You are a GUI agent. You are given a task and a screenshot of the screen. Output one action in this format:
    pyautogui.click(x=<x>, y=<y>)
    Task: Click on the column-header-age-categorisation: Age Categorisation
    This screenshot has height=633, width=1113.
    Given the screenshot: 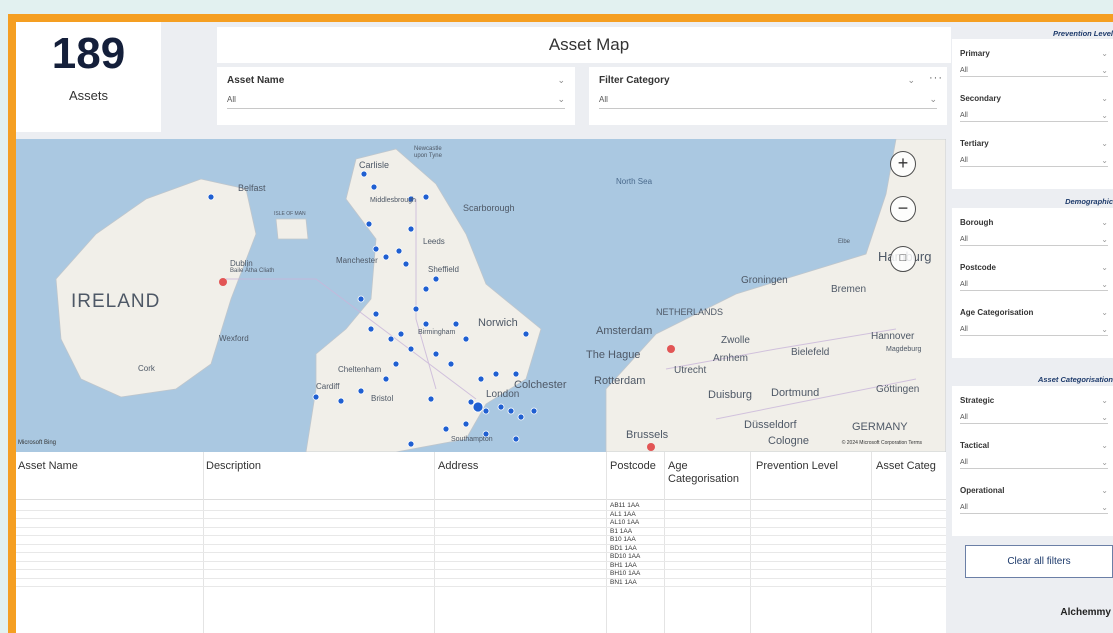 What is the action you would take?
    pyautogui.click(x=708, y=473)
    